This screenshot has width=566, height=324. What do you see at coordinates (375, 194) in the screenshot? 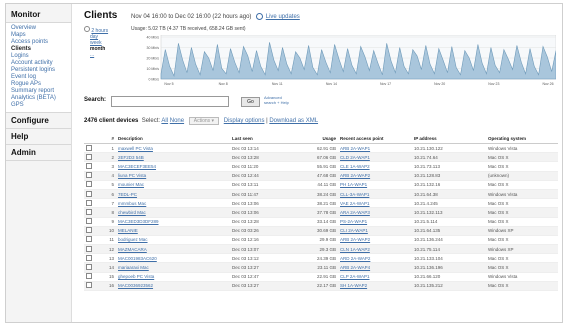
I see `row-access-point: CLL-3A-WAP1` at bounding box center [375, 194].